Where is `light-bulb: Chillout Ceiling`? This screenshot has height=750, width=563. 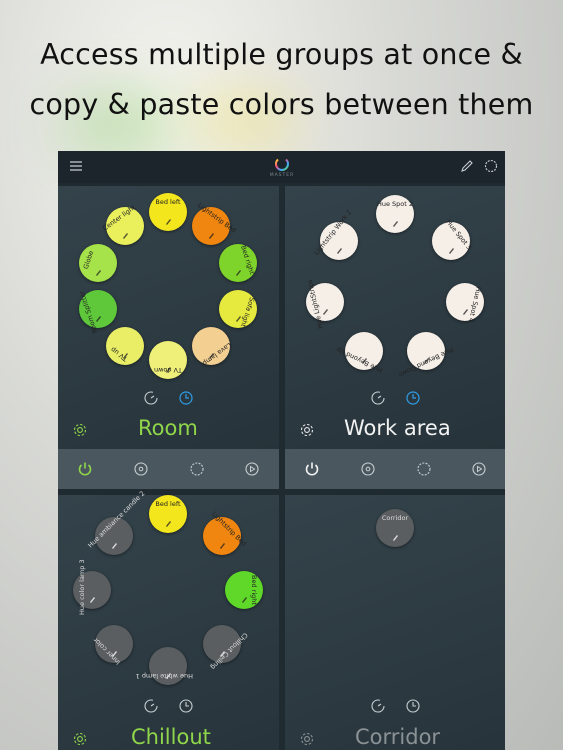
light-bulb: Chillout Ceiling is located at coordinates (225, 647).